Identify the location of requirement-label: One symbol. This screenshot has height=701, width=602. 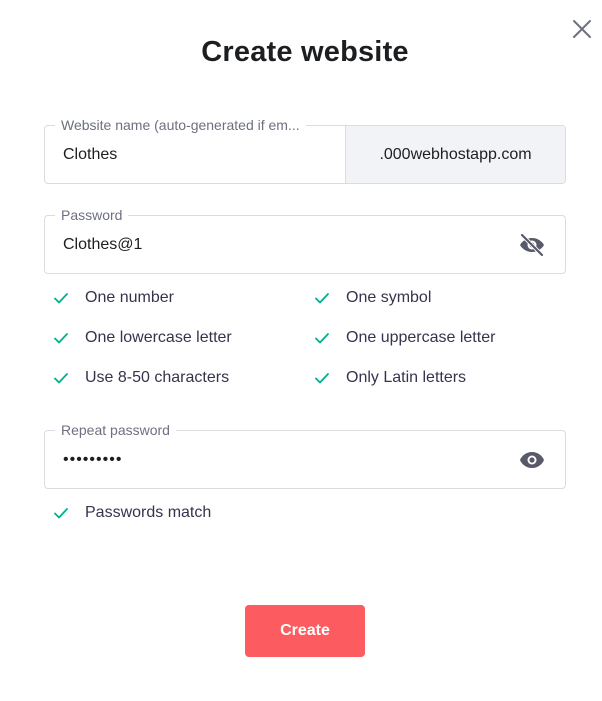
(389, 297).